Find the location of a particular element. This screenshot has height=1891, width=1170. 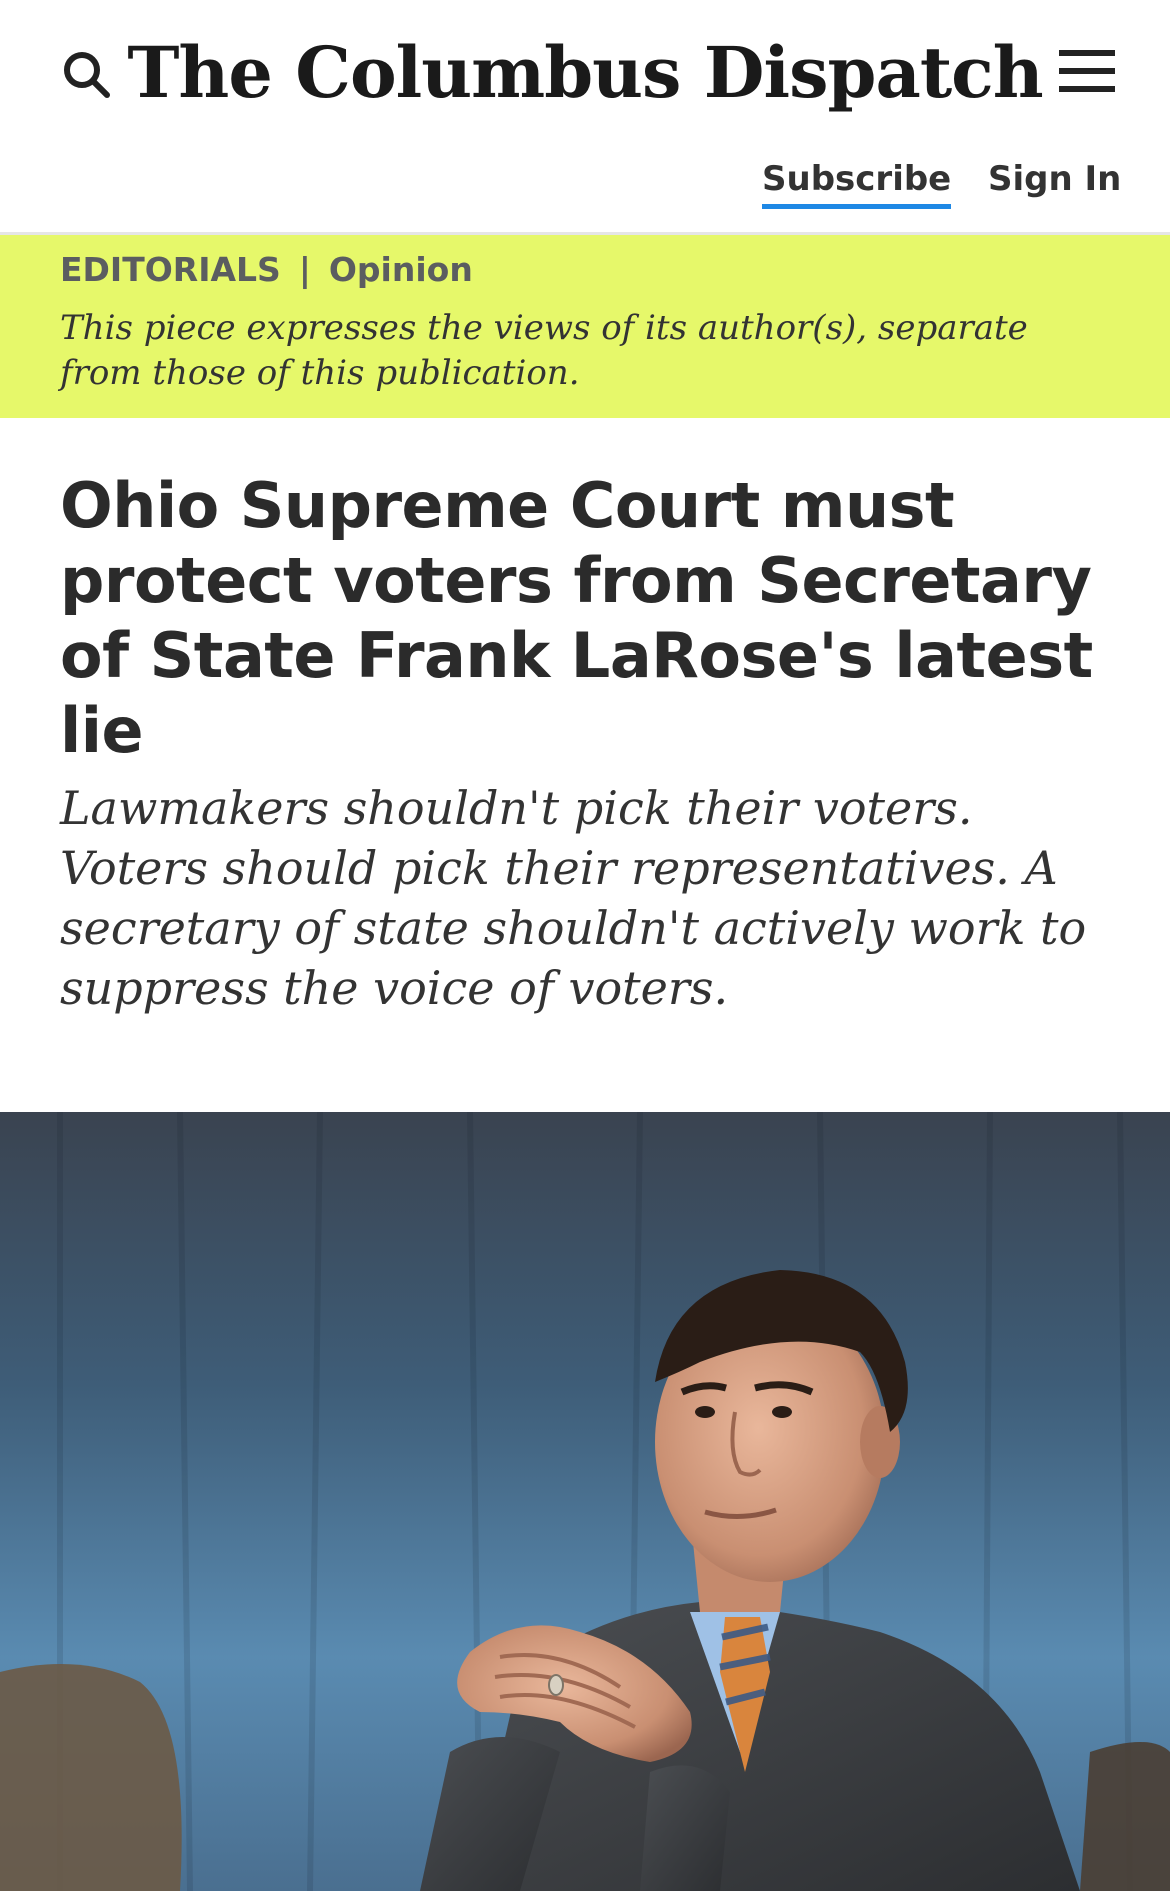

site-logo: The Columbus Dispatch is located at coordinates (585, 72).